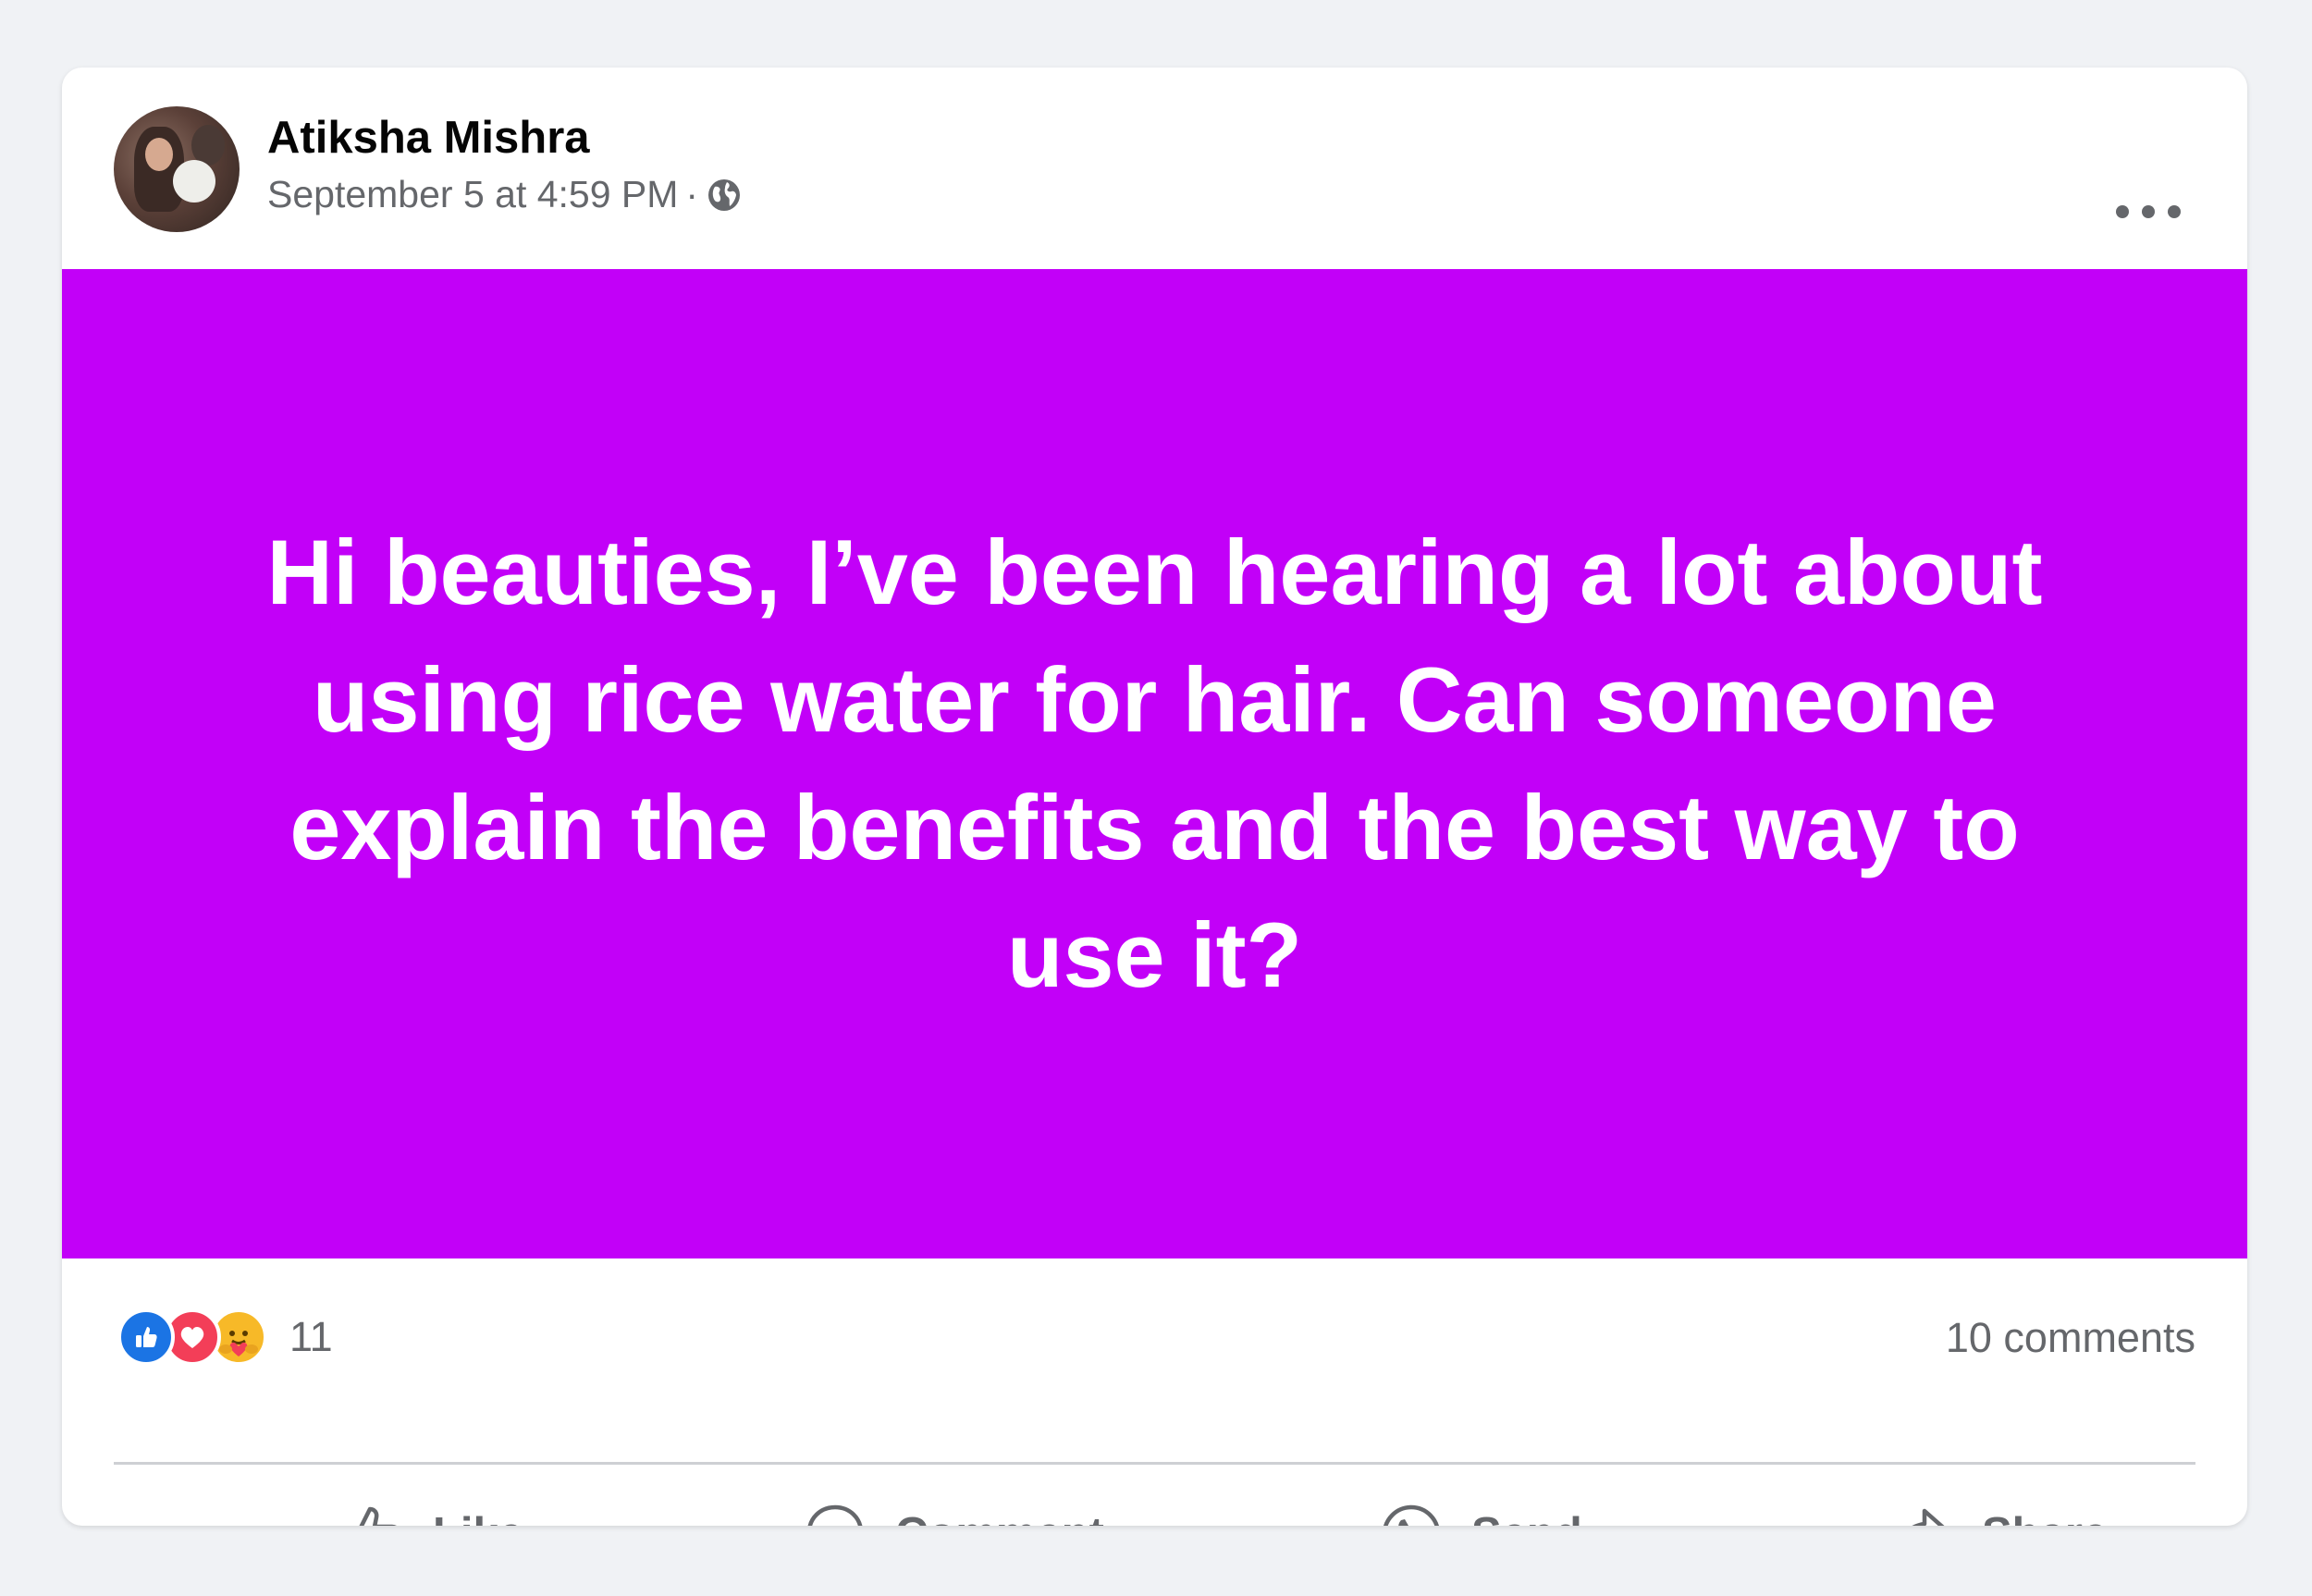 Image resolution: width=2312 pixels, height=1596 pixels. I want to click on share-button: Share, so click(1998, 1509).